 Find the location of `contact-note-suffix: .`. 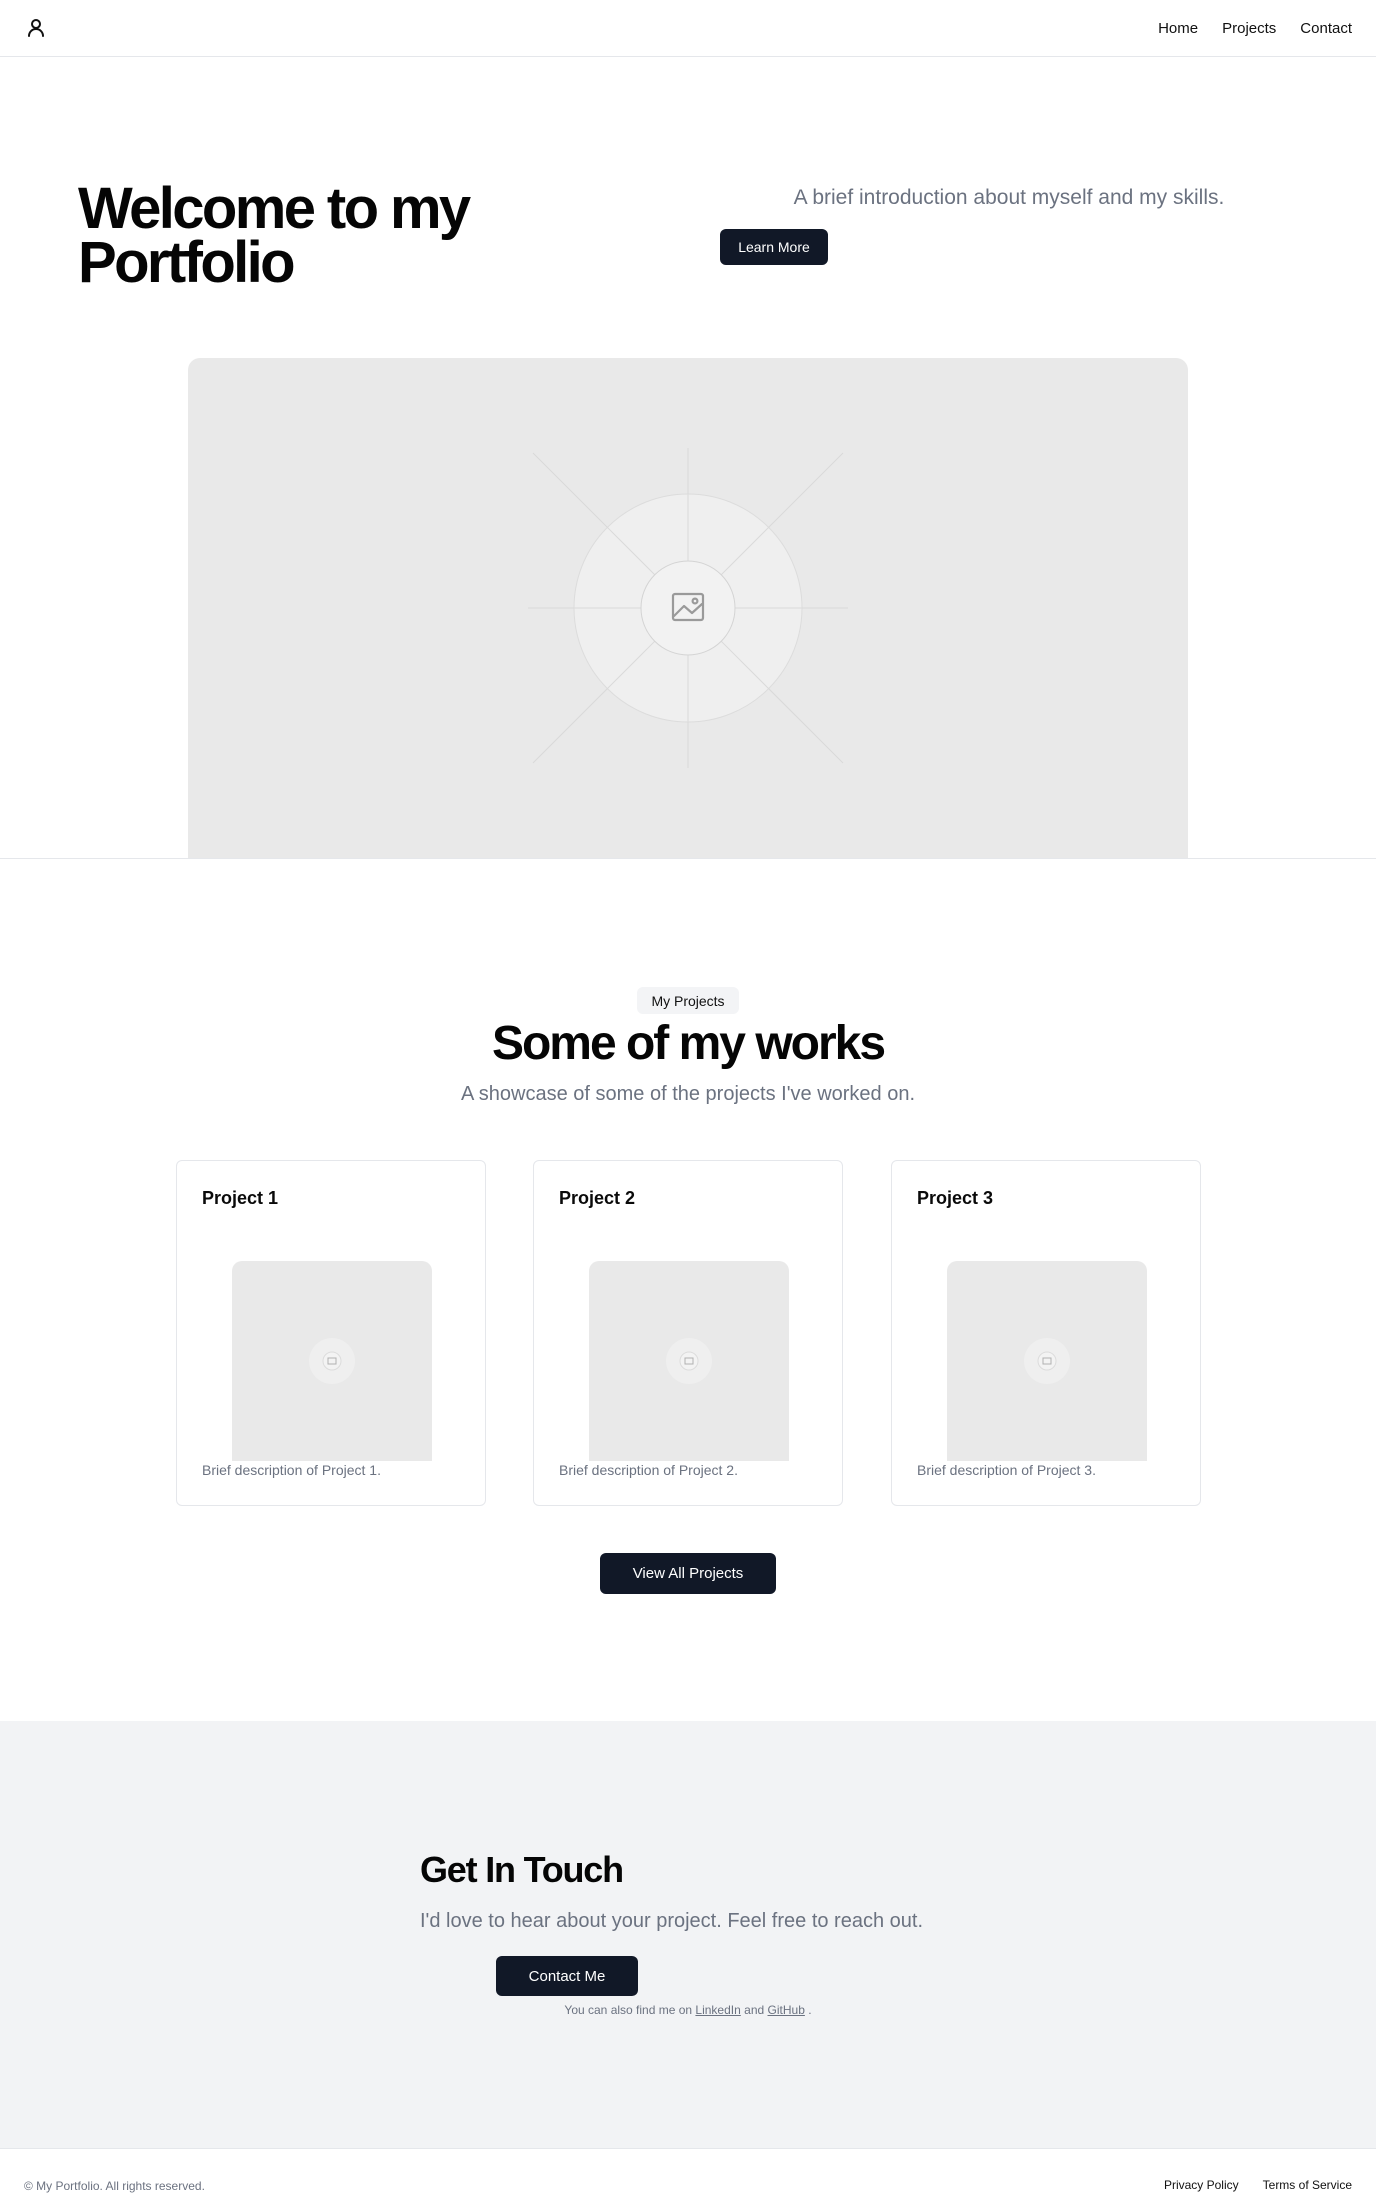

contact-note-suffix: . is located at coordinates (810, 2010).